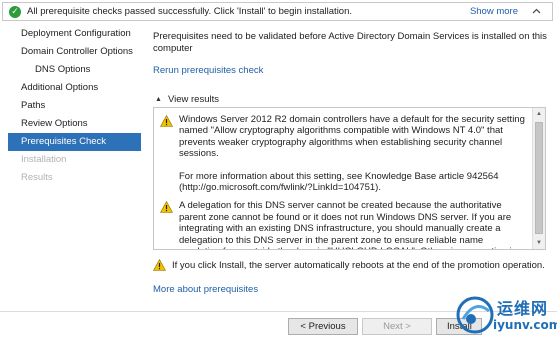  I want to click on results-scrollbar: ▲ ▼, so click(538, 178).